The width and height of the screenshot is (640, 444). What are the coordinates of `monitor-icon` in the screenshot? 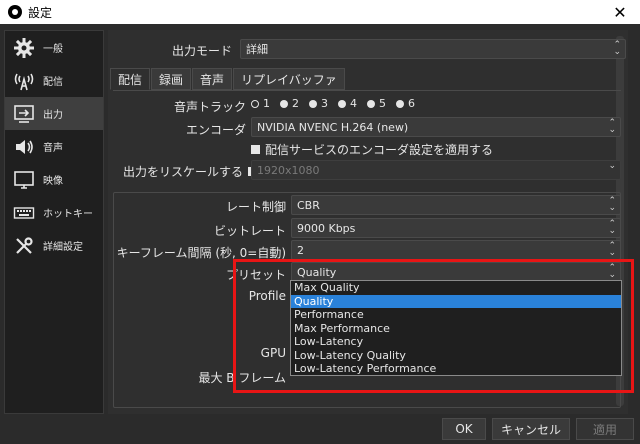 It's located at (24, 180).